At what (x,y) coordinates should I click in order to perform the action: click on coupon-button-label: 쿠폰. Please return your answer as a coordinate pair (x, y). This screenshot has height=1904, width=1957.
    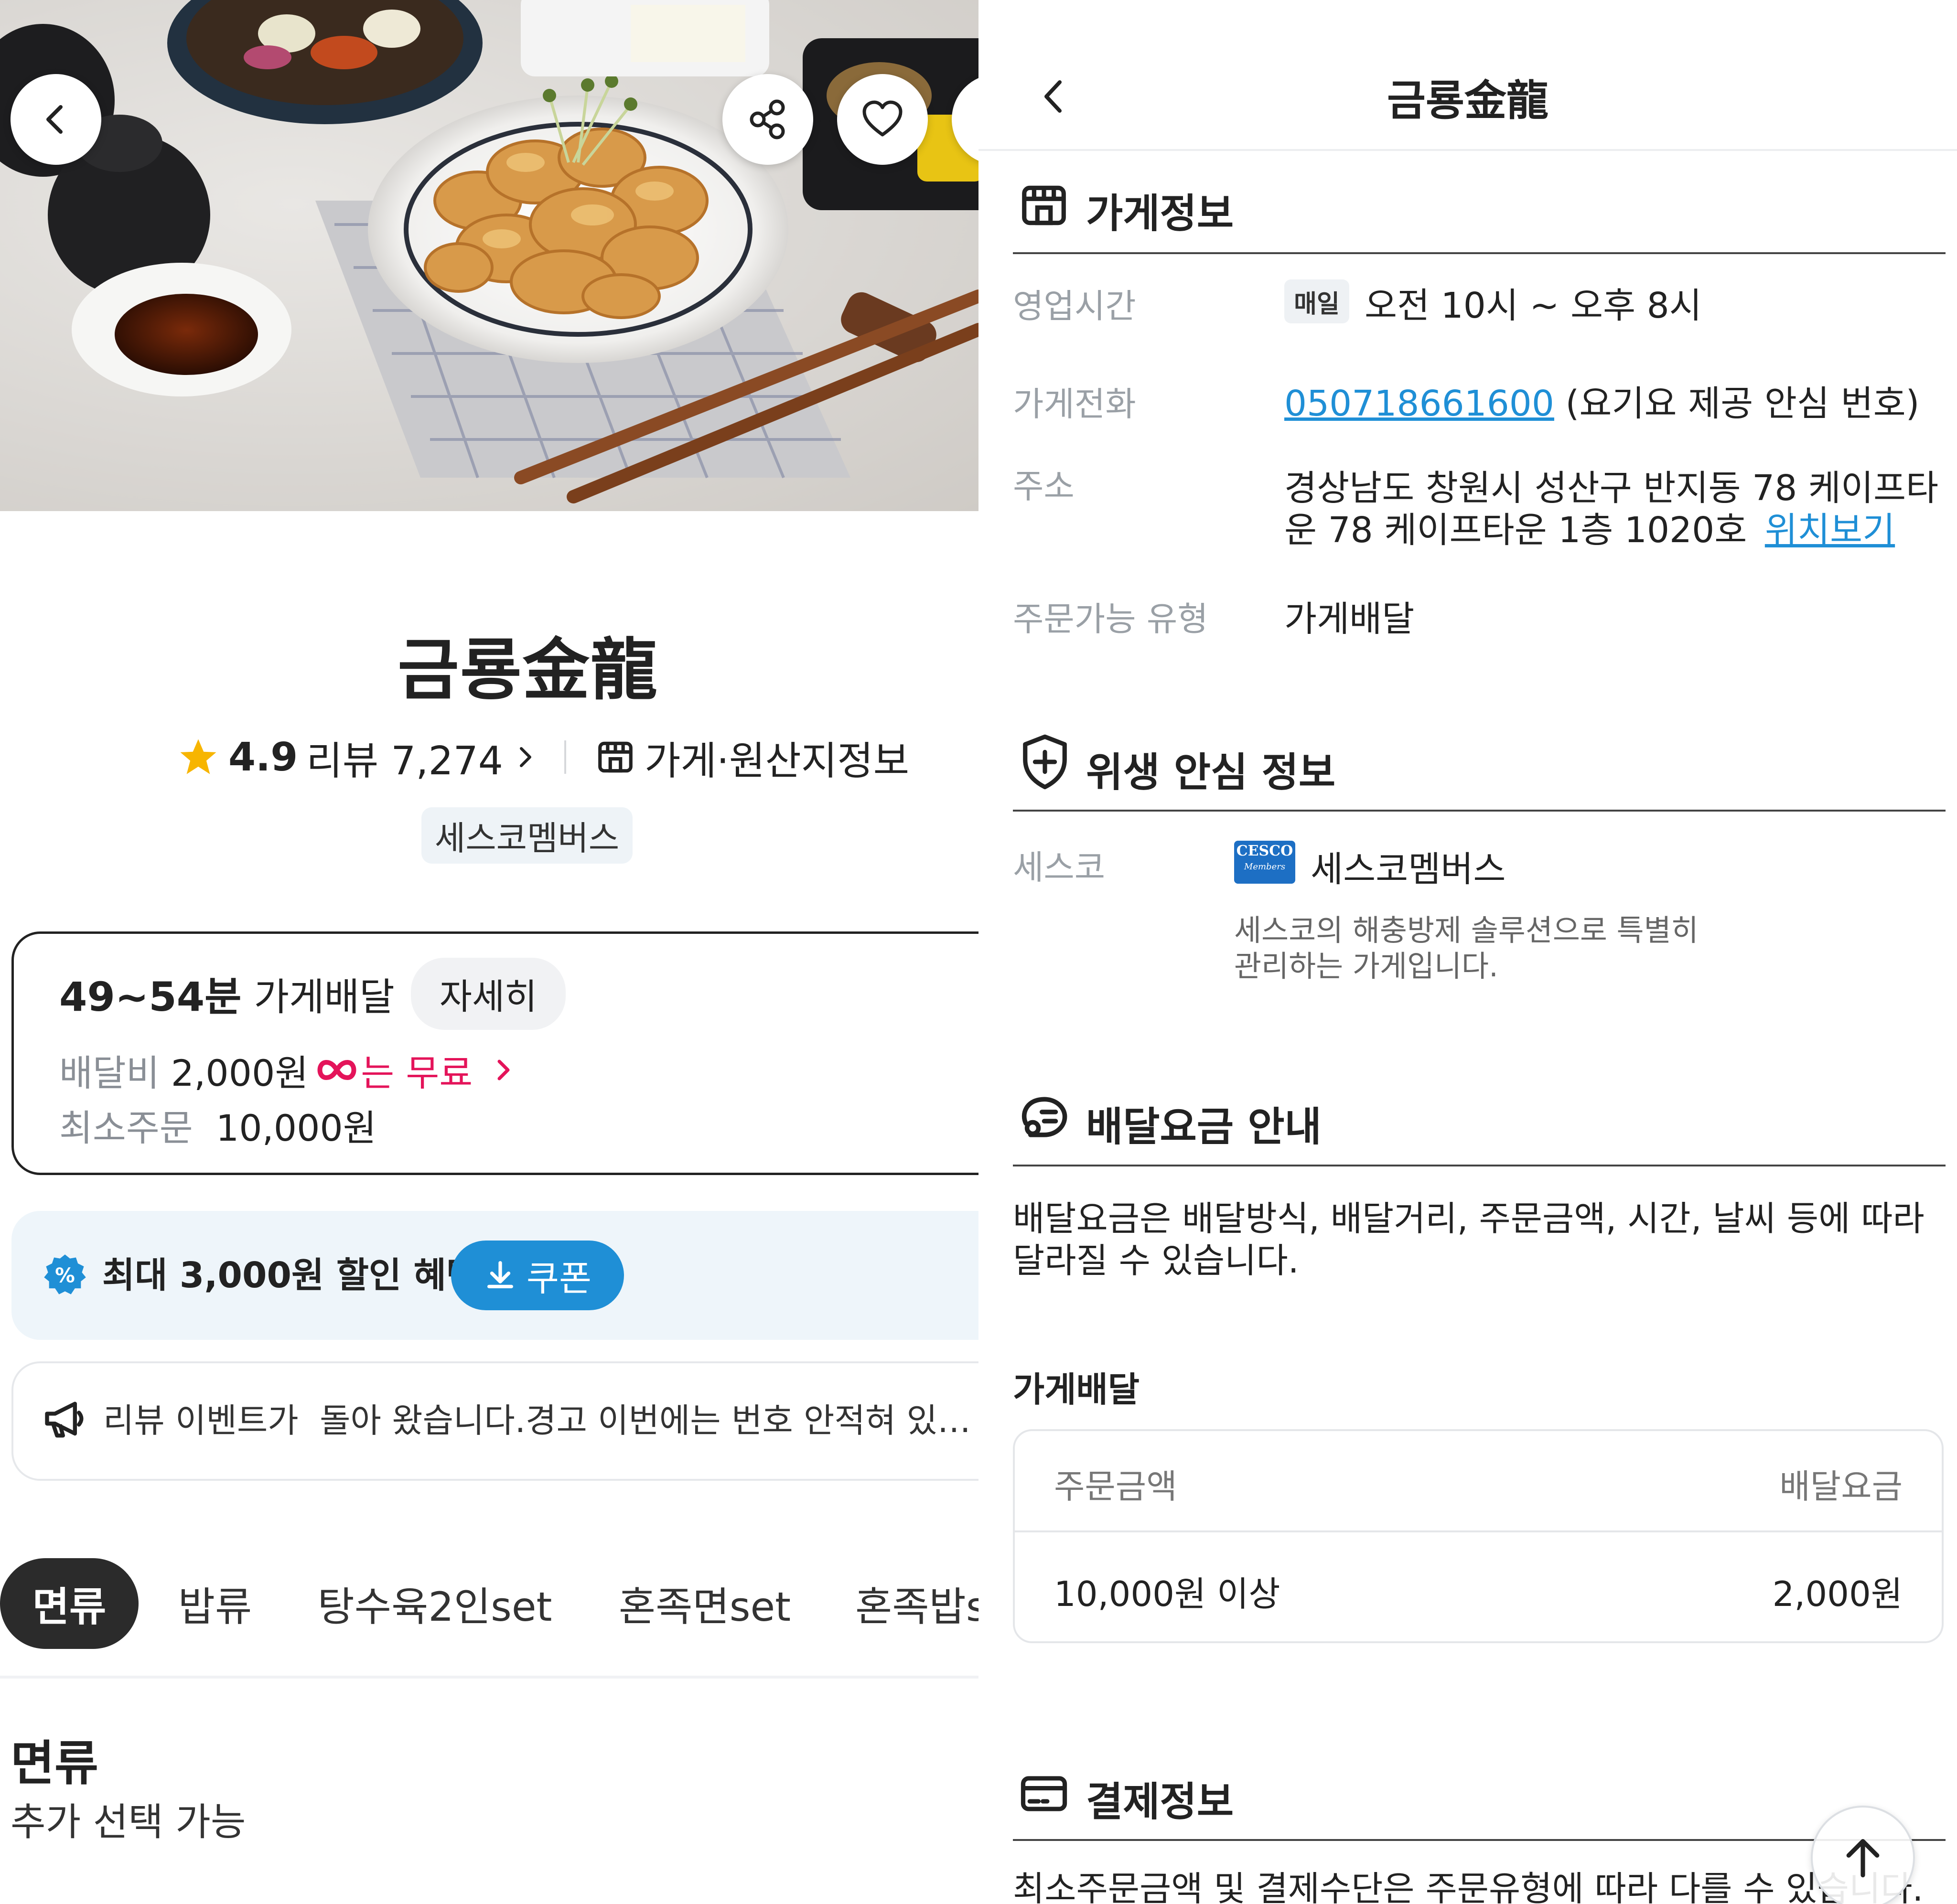
    Looking at the image, I should click on (559, 1278).